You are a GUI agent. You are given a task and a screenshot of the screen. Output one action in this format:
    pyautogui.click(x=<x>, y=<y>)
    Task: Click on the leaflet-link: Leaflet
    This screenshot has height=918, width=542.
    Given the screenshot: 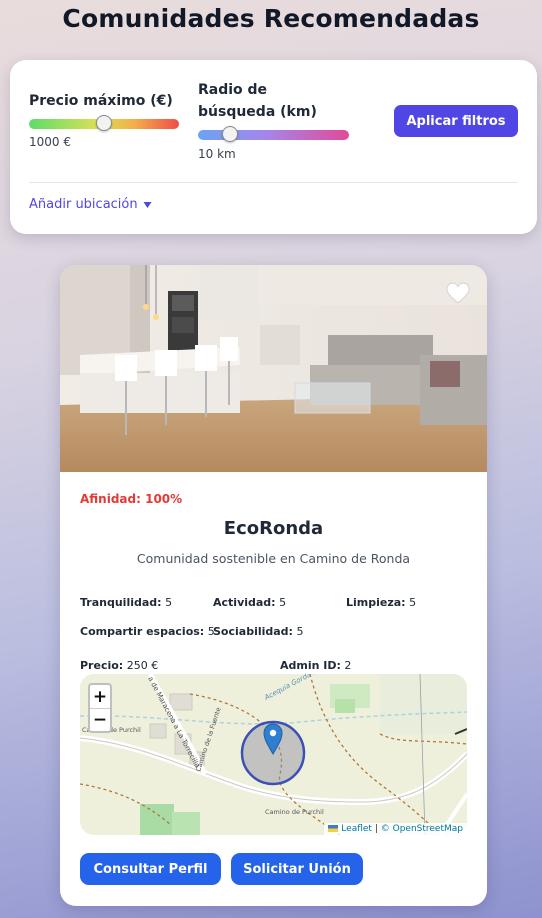 What is the action you would take?
    pyautogui.click(x=356, y=829)
    